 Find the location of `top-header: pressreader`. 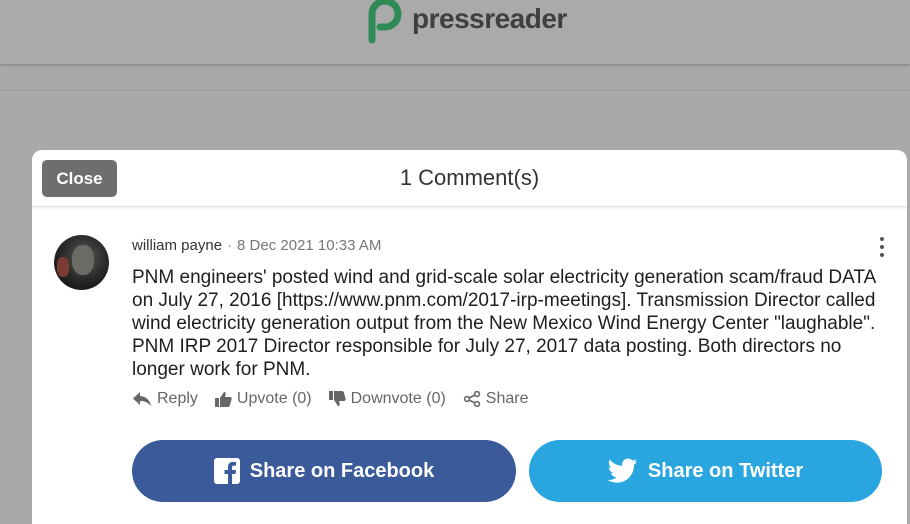

top-header: pressreader is located at coordinates (455, 32).